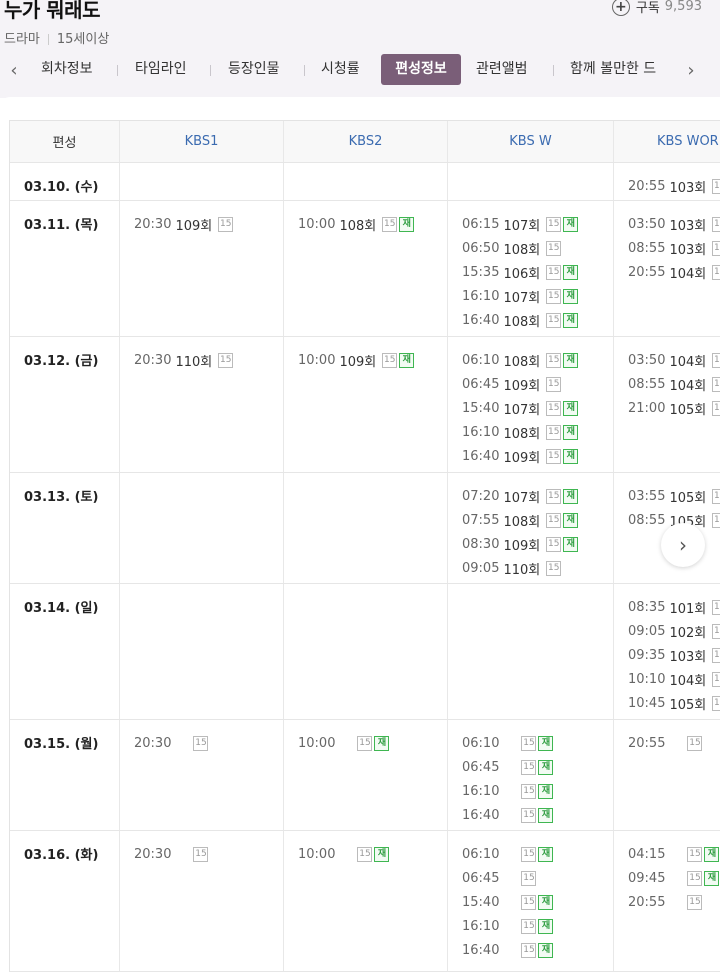 The width and height of the screenshot is (720, 972). What do you see at coordinates (202, 268) in the screenshot?
I see `schedule-cell: 20:30 109회 15` at bounding box center [202, 268].